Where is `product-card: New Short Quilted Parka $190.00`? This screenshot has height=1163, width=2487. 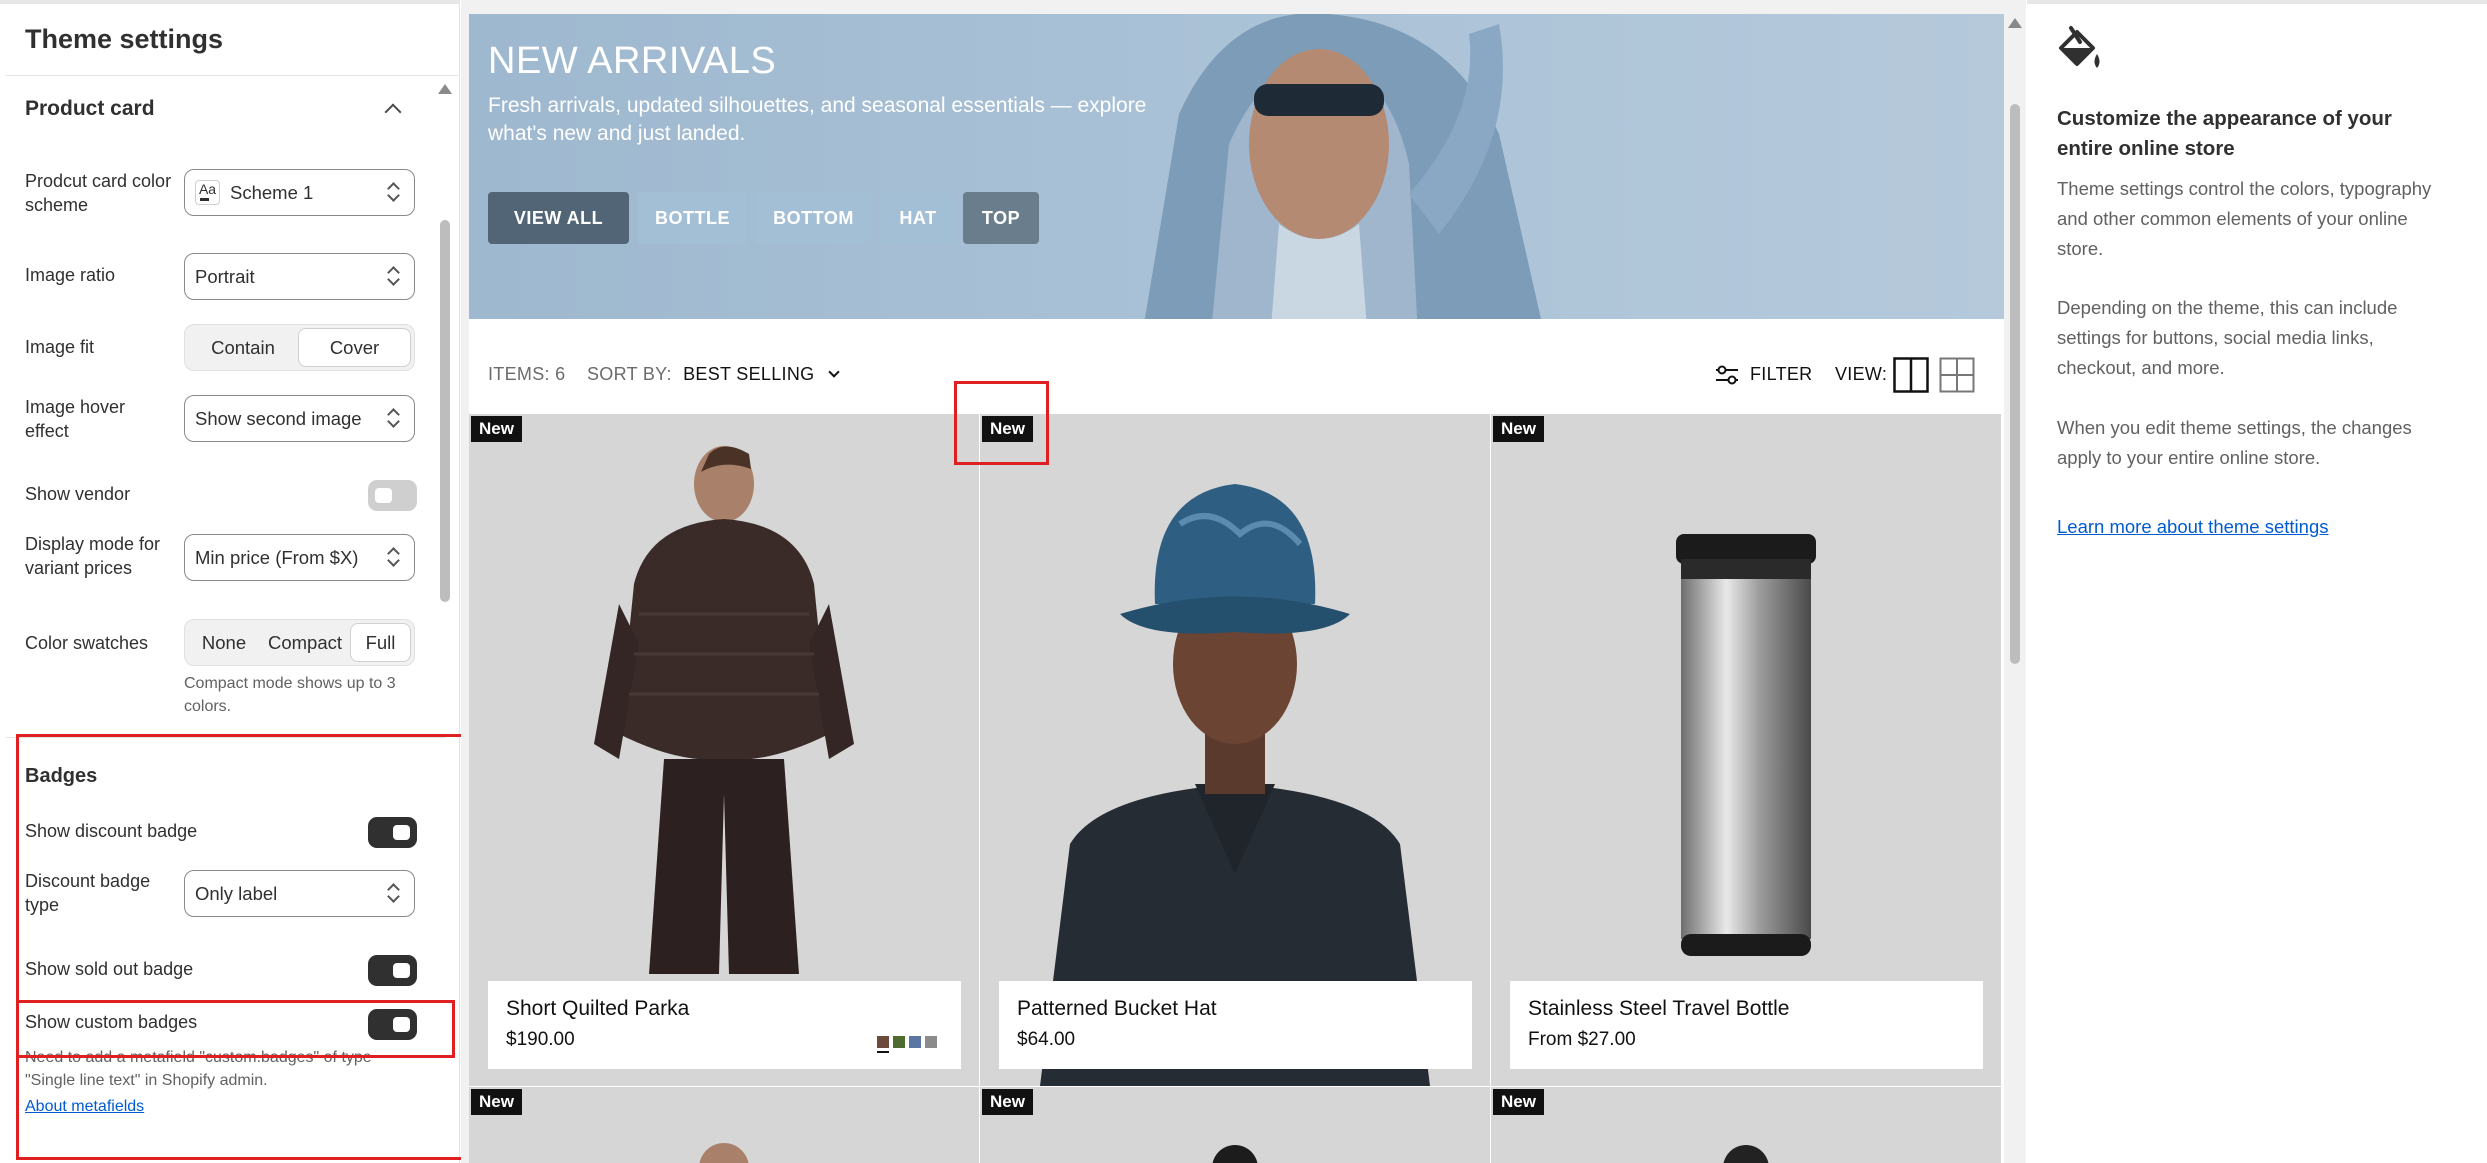
product-card: New Short Quilted Parka $190.00 is located at coordinates (724, 750).